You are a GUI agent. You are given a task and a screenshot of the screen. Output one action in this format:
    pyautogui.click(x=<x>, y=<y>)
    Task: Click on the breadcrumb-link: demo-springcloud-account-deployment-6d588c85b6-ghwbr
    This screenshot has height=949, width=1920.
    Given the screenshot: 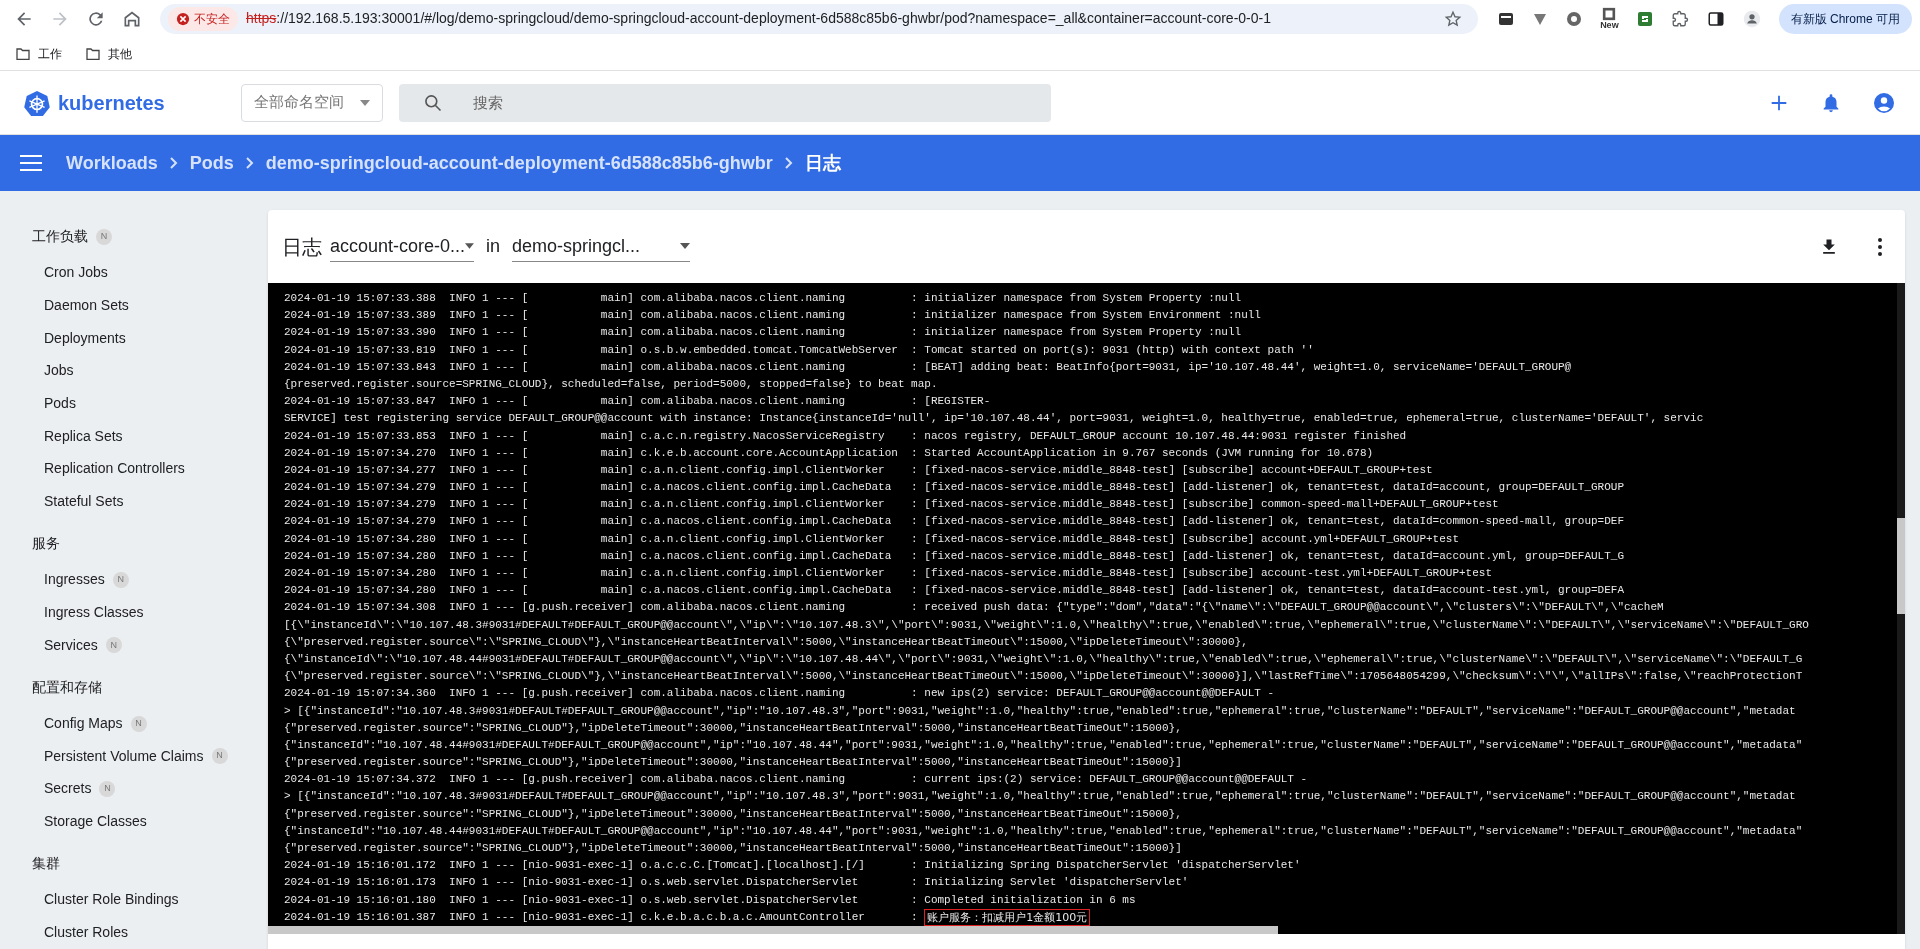 What is the action you would take?
    pyautogui.click(x=519, y=163)
    